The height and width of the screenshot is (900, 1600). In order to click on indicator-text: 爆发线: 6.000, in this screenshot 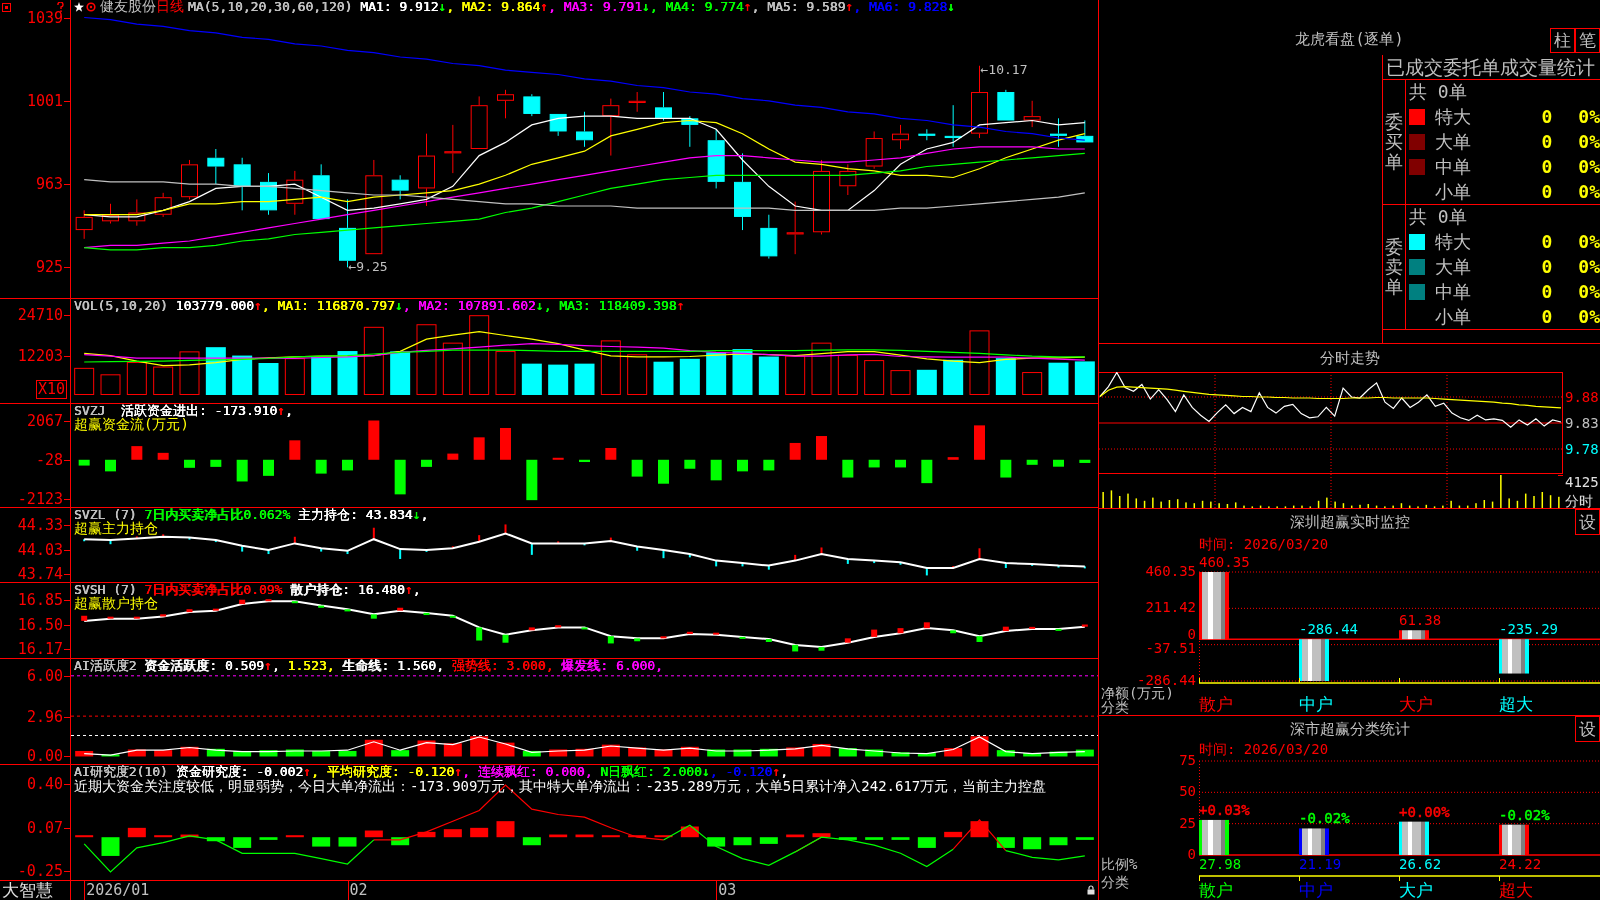, I will do `click(611, 665)`.